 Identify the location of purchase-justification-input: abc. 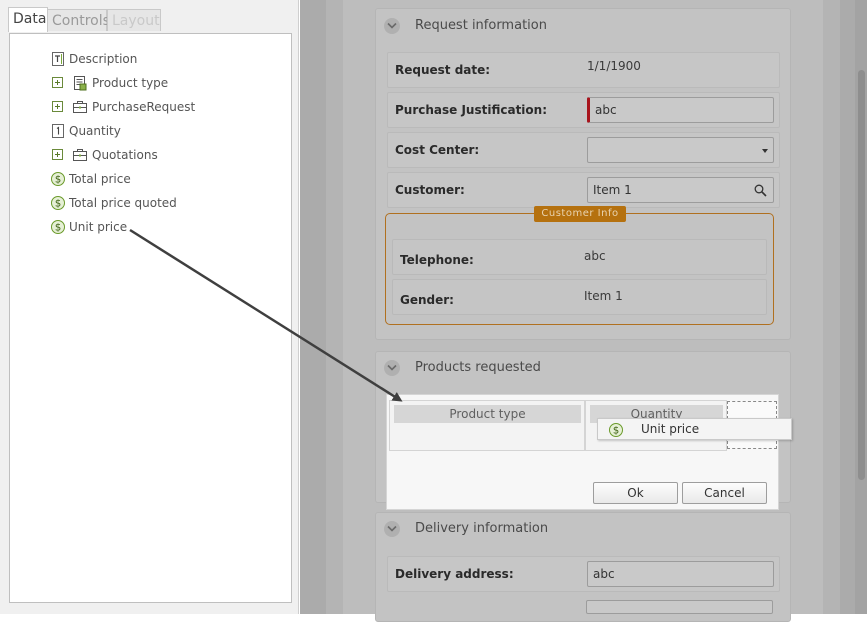
(680, 110).